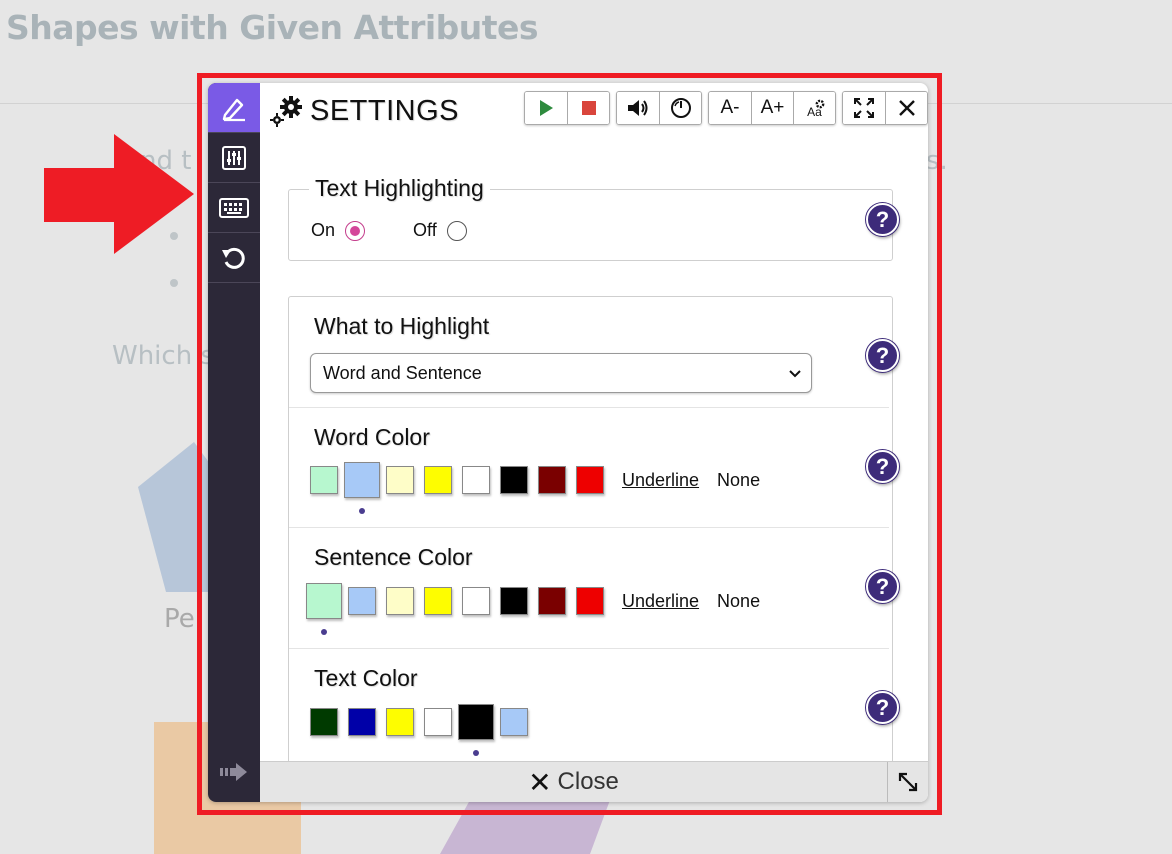  Describe the element at coordinates (535, 480) in the screenshot. I see `word-color-swatches: Underline None` at that location.